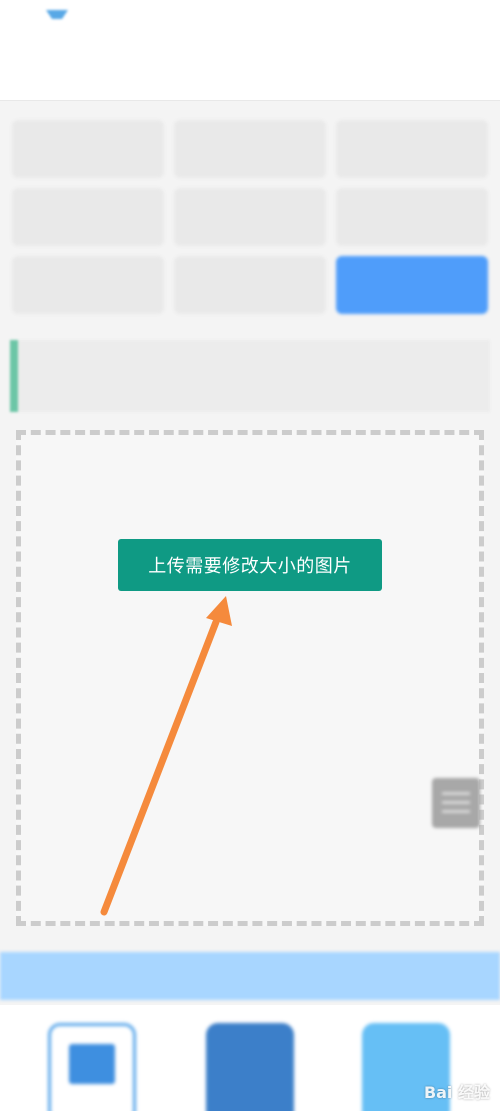 The height and width of the screenshot is (1111, 500). Describe the element at coordinates (250, 1067) in the screenshot. I see `phone-app-icon` at that location.